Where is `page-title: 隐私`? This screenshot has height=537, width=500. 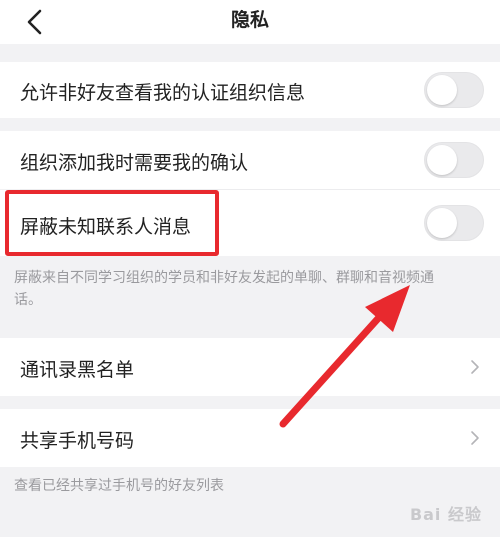
page-title: 隐私 is located at coordinates (249, 20).